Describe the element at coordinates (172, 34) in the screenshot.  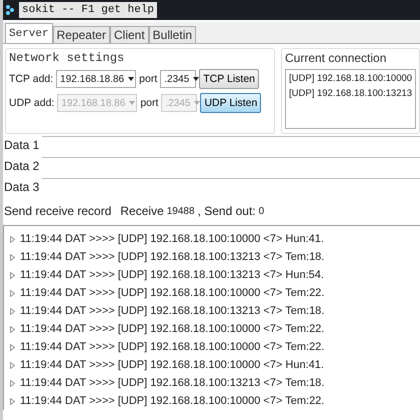
I see `tab: Bulletin` at that location.